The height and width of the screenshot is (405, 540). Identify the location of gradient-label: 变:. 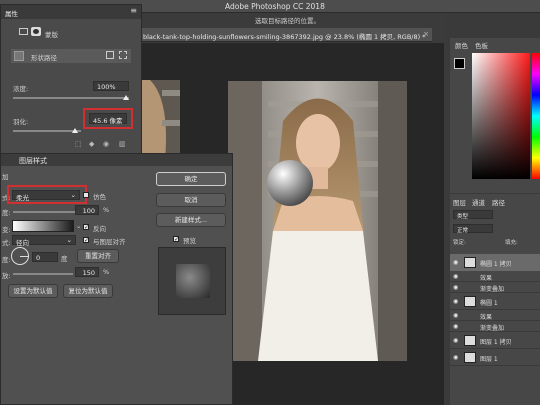
(6, 230).